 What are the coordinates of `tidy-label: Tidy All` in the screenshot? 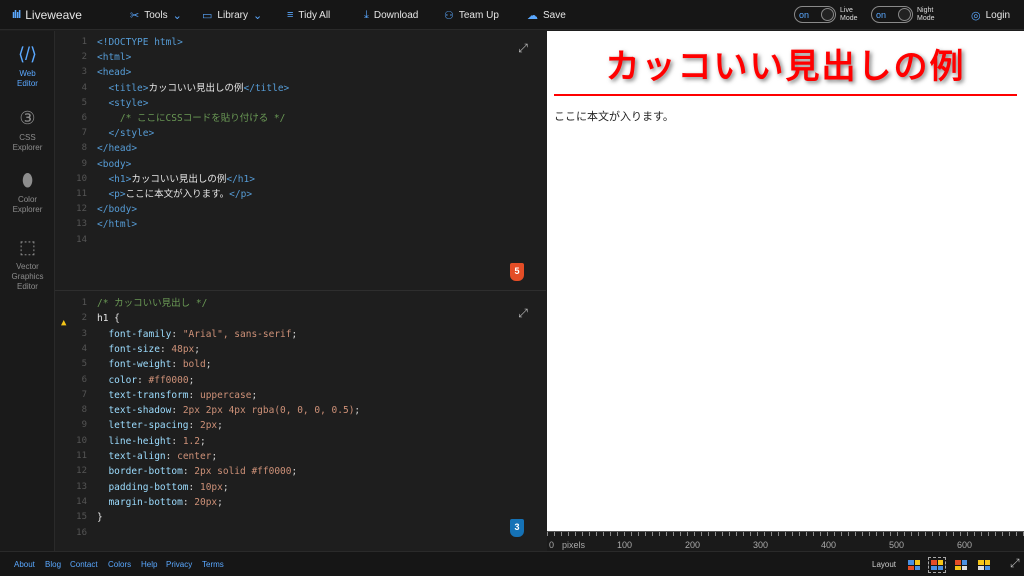 It's located at (314, 15).